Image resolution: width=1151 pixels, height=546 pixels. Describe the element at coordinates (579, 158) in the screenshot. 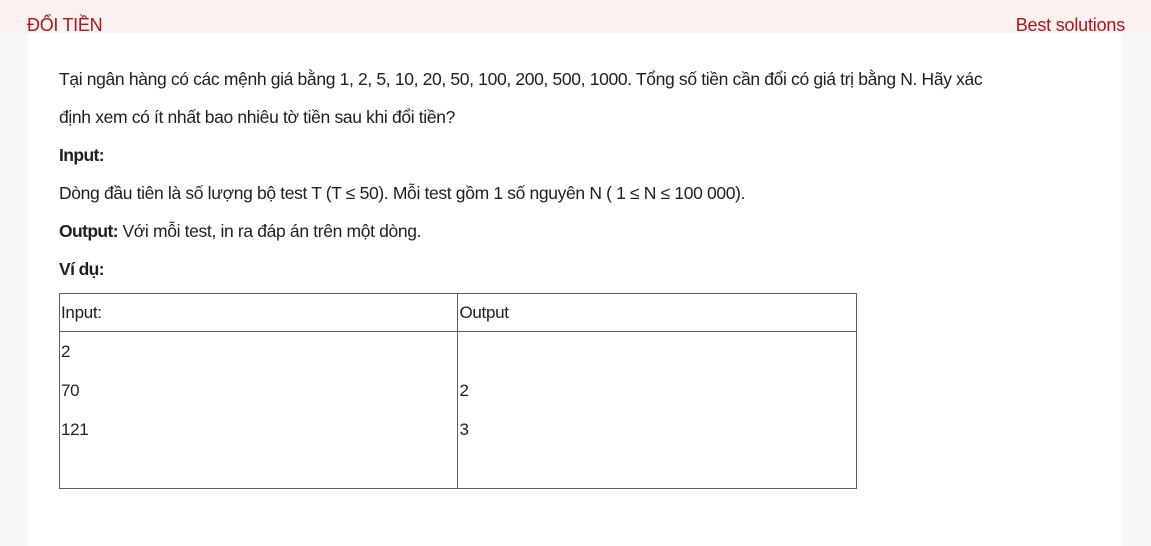

I see `input-heading-line: Input:` at that location.